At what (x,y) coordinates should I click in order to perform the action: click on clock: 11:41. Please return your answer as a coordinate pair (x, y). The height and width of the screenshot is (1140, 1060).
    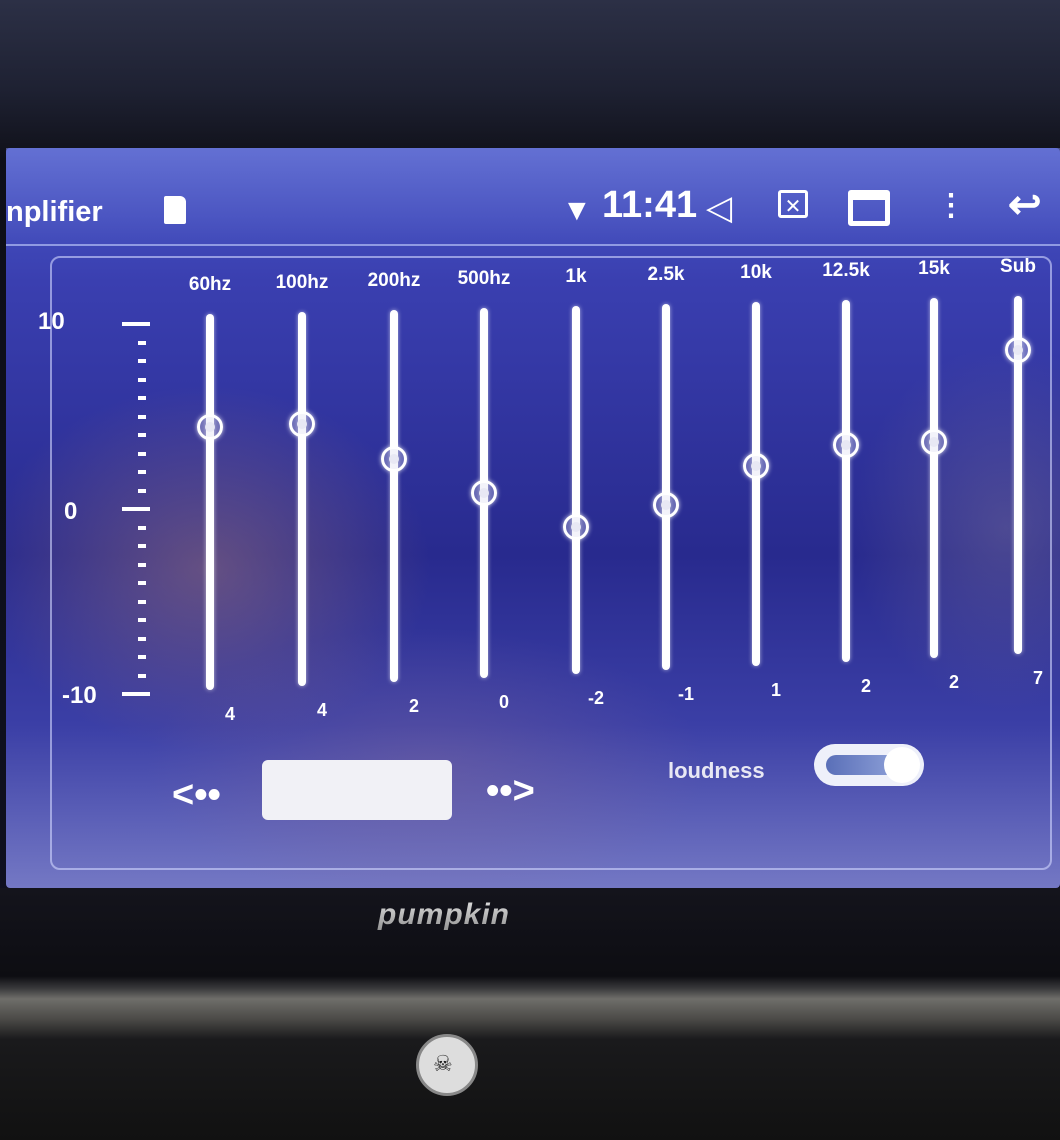
    Looking at the image, I should click on (650, 205).